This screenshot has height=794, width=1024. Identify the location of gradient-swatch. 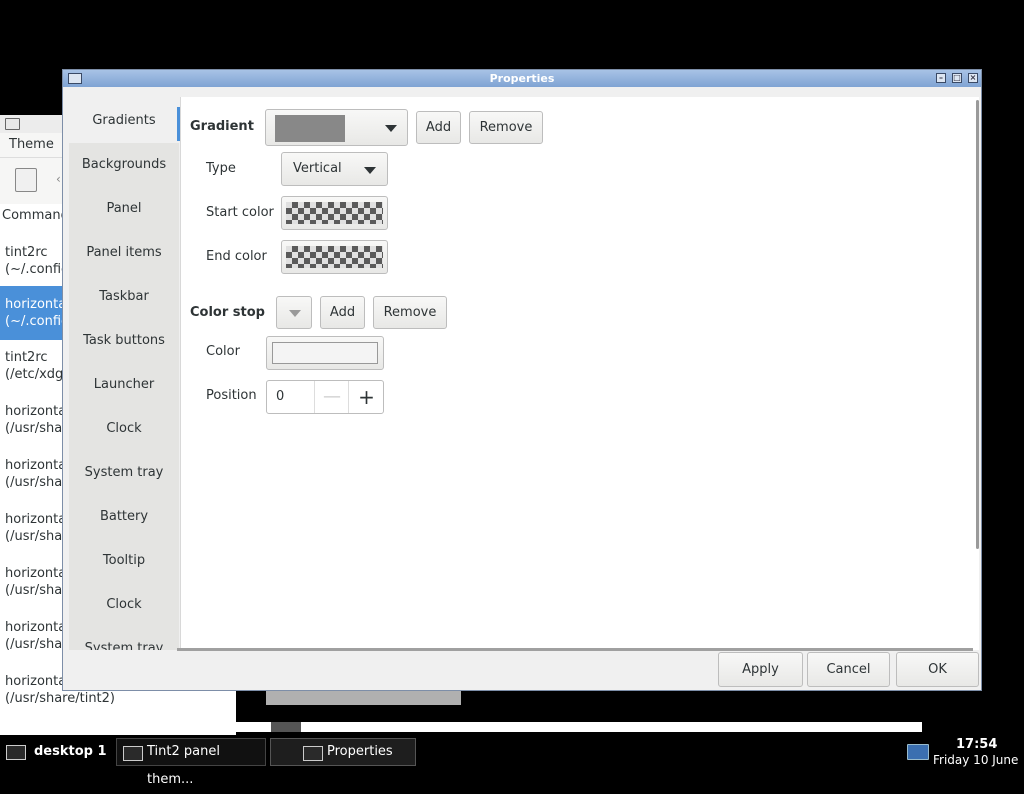
(310, 128).